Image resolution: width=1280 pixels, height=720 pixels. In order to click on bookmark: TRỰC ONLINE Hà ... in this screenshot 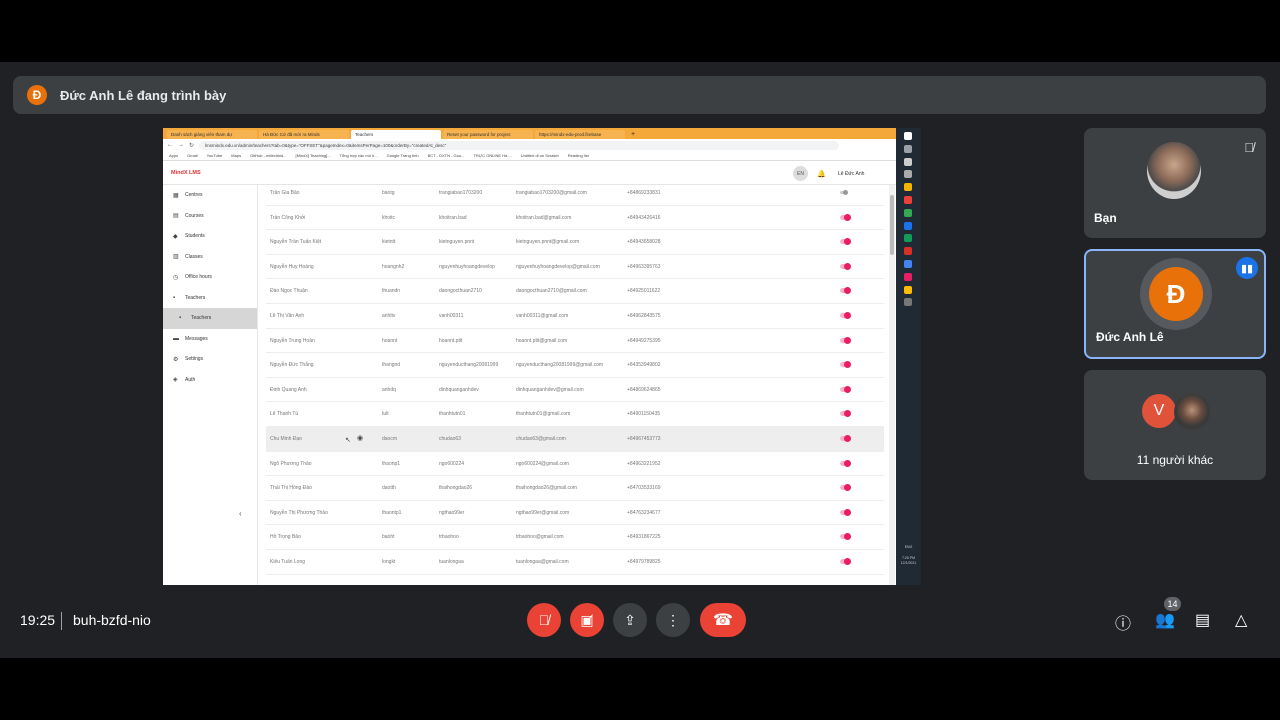, I will do `click(492, 155)`.